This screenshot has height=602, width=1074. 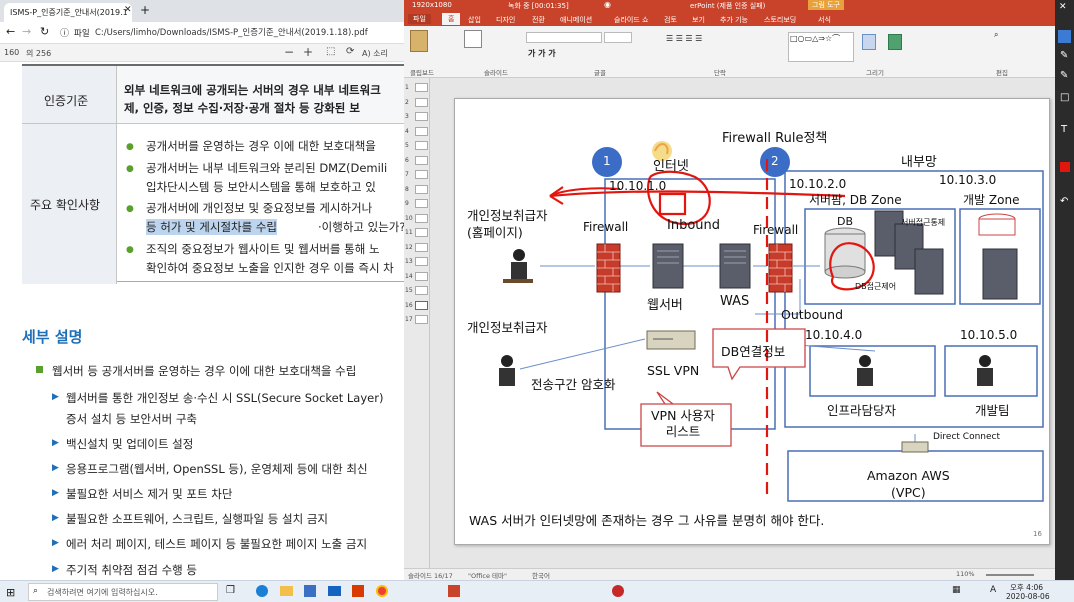 I want to click on slide-thumbnail: 1, so click(x=417, y=88).